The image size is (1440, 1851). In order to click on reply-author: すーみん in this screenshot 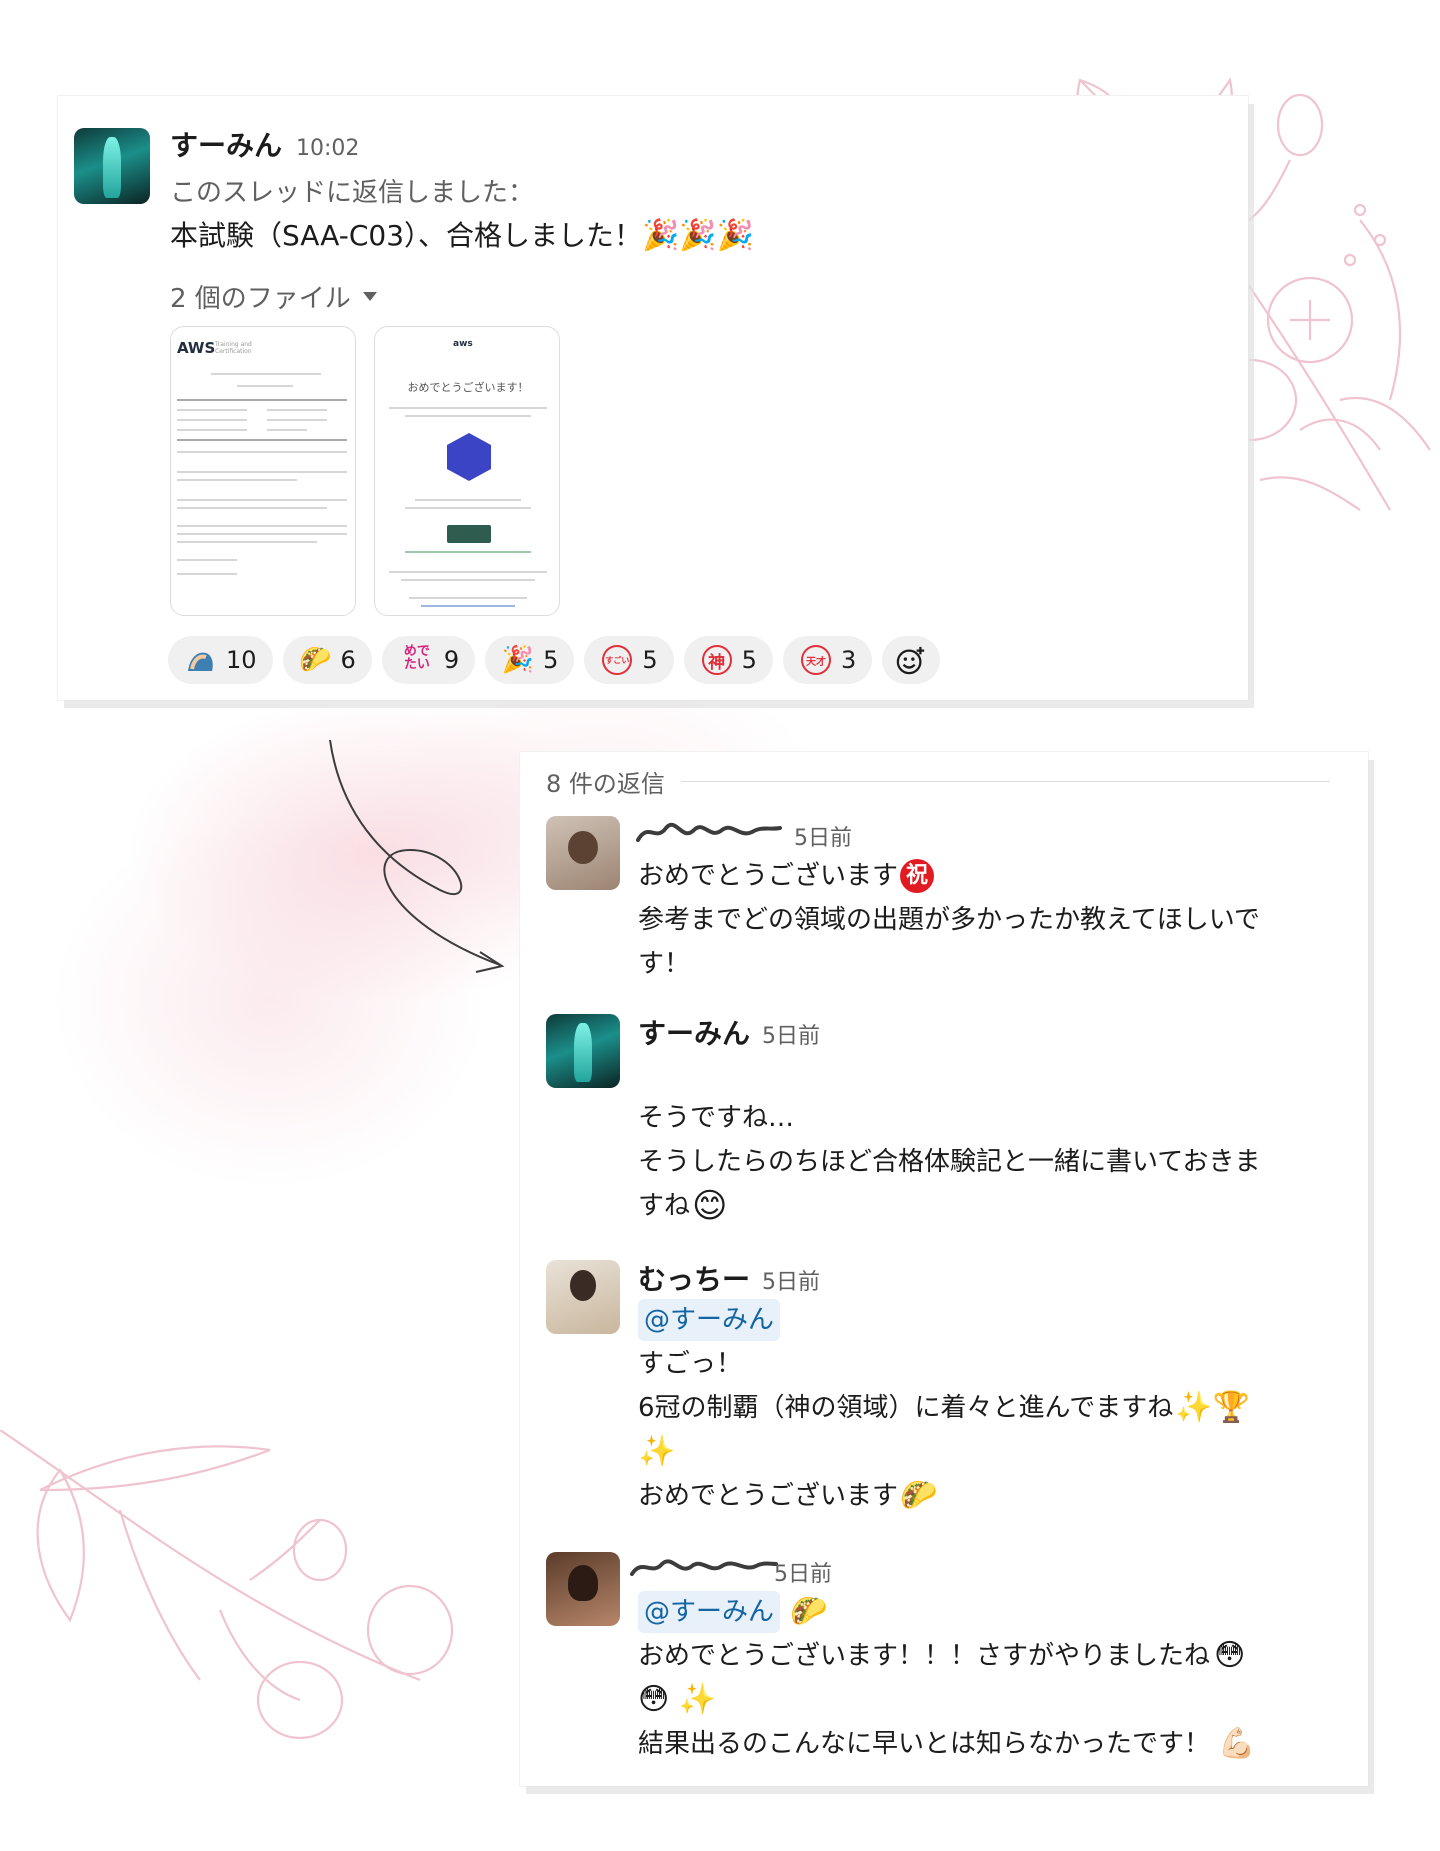, I will do `click(694, 1032)`.